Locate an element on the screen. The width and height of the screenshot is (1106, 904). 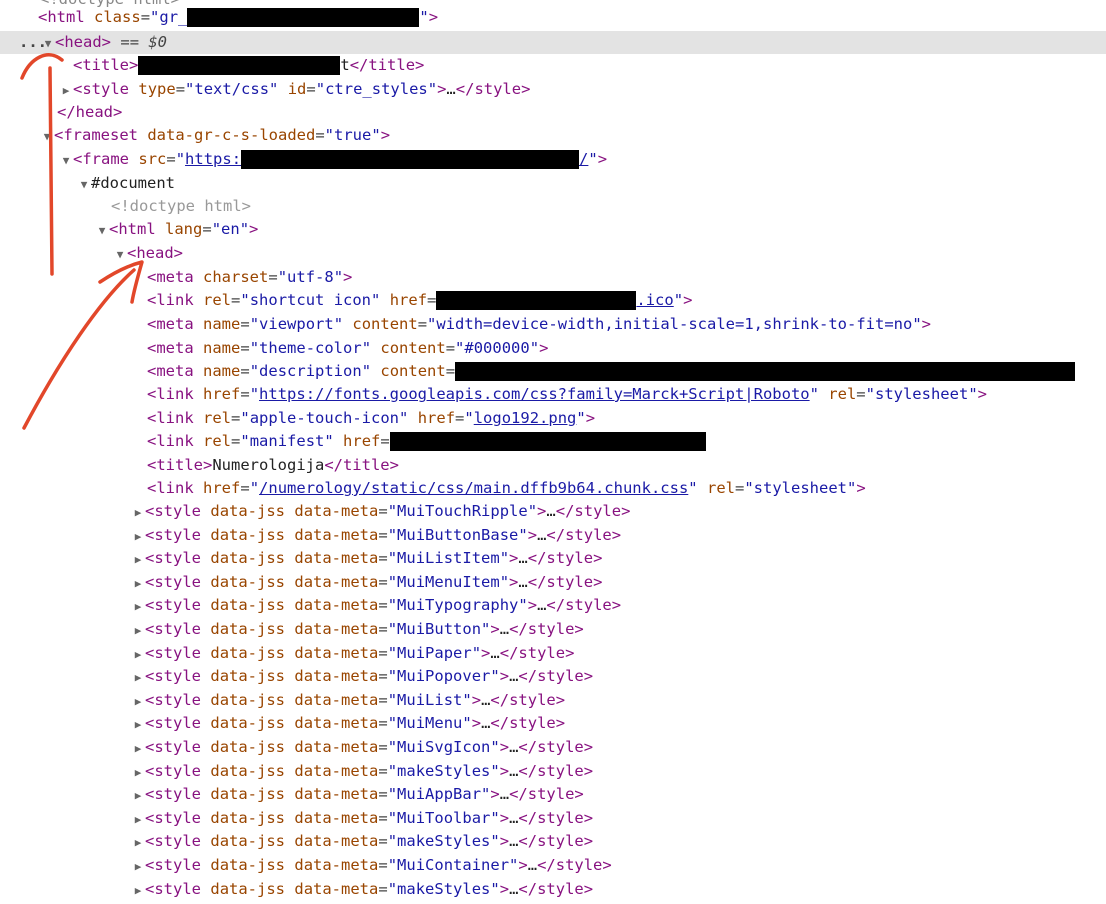
meta-content-attr: content is located at coordinates (385, 324).